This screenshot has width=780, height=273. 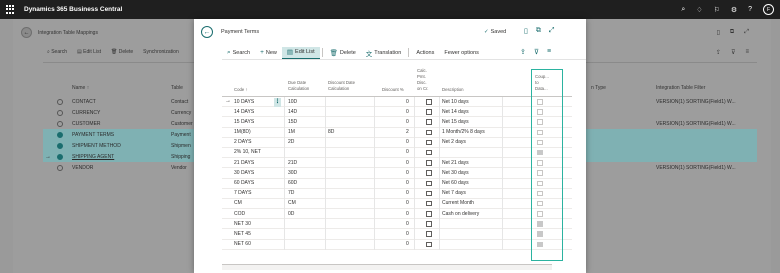 I want to click on fewer-options-button: Fewer options, so click(x=461, y=53).